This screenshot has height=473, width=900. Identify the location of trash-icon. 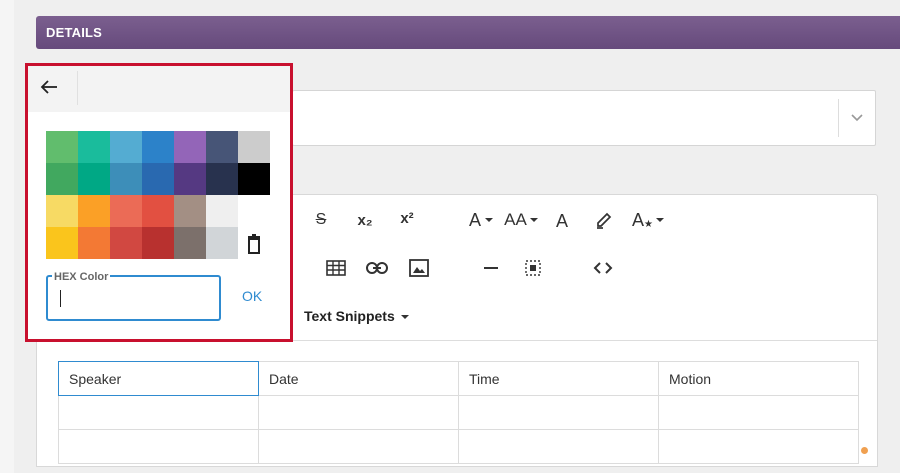
(254, 244).